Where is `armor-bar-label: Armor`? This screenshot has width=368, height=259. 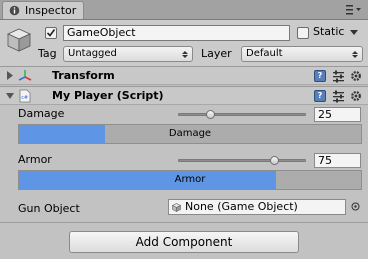 armor-bar-label: Armor is located at coordinates (190, 179).